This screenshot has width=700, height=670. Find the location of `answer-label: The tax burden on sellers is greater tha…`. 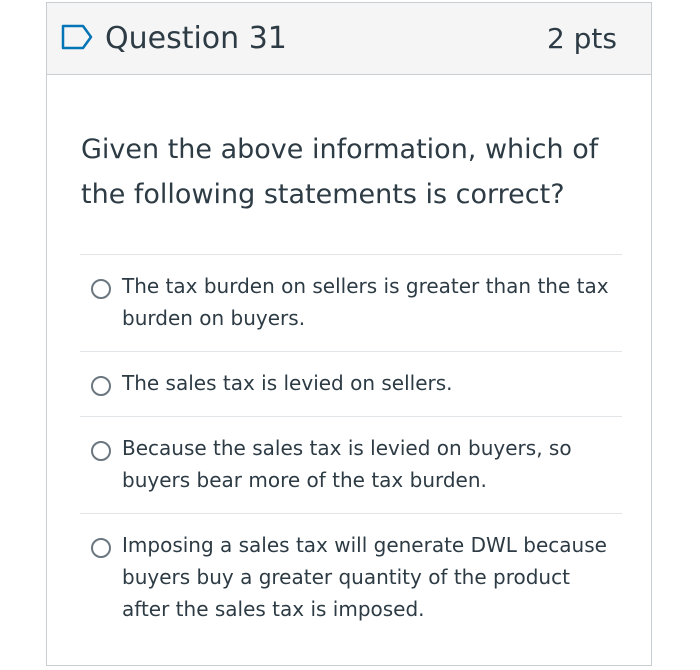

answer-label: The tax burden on sellers is greater tha… is located at coordinates (365, 302).